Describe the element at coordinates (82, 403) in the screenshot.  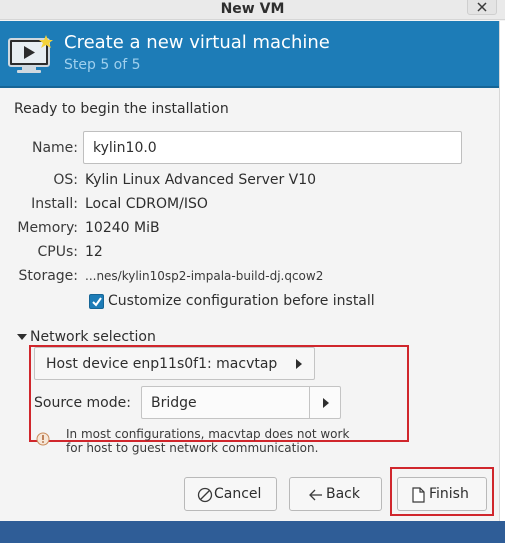
I see `source-mode-label: Source mode:` at that location.